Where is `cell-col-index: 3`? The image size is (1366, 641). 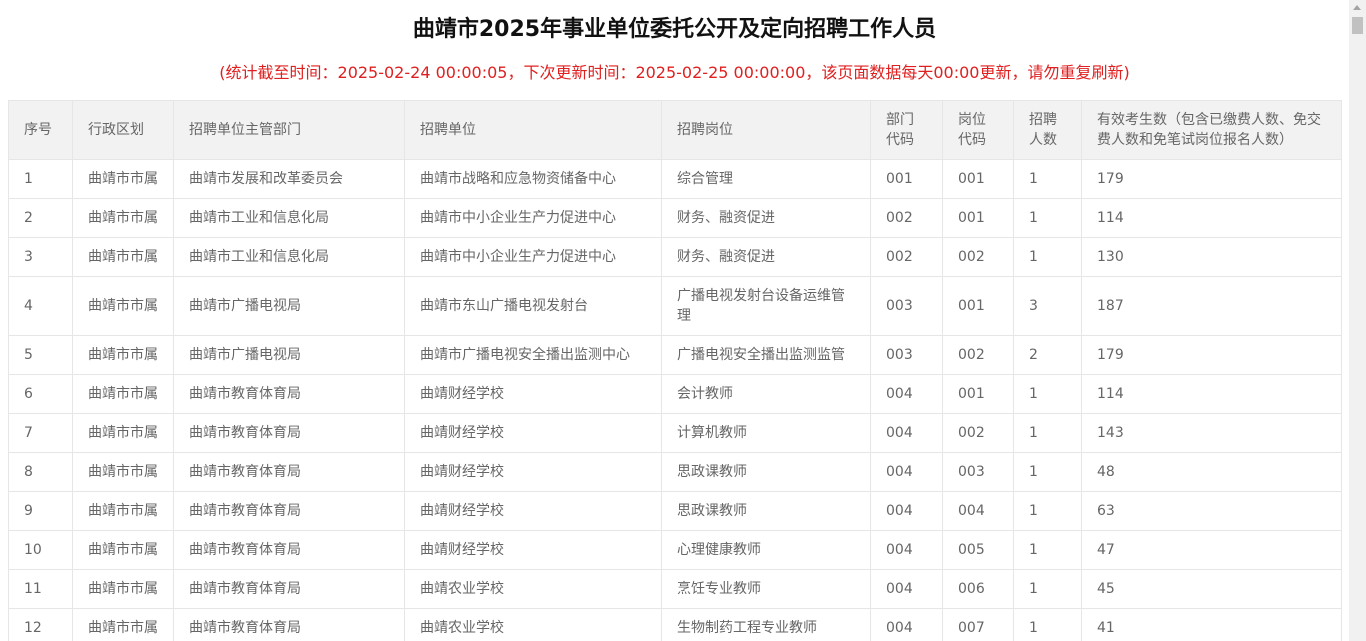
cell-col-index: 3 is located at coordinates (40, 257).